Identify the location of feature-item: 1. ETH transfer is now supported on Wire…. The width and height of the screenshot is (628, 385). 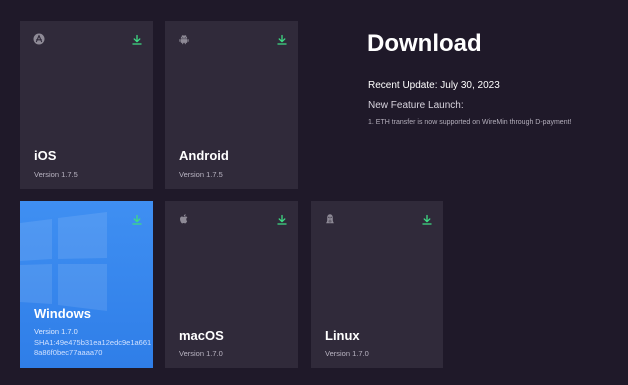
(470, 122).